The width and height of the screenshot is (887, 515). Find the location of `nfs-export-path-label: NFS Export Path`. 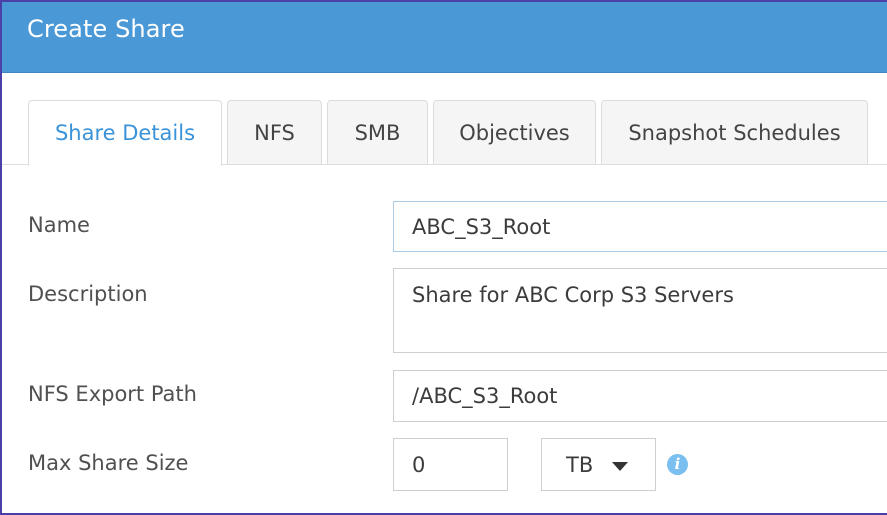

nfs-export-path-label: NFS Export Path is located at coordinates (112, 394).